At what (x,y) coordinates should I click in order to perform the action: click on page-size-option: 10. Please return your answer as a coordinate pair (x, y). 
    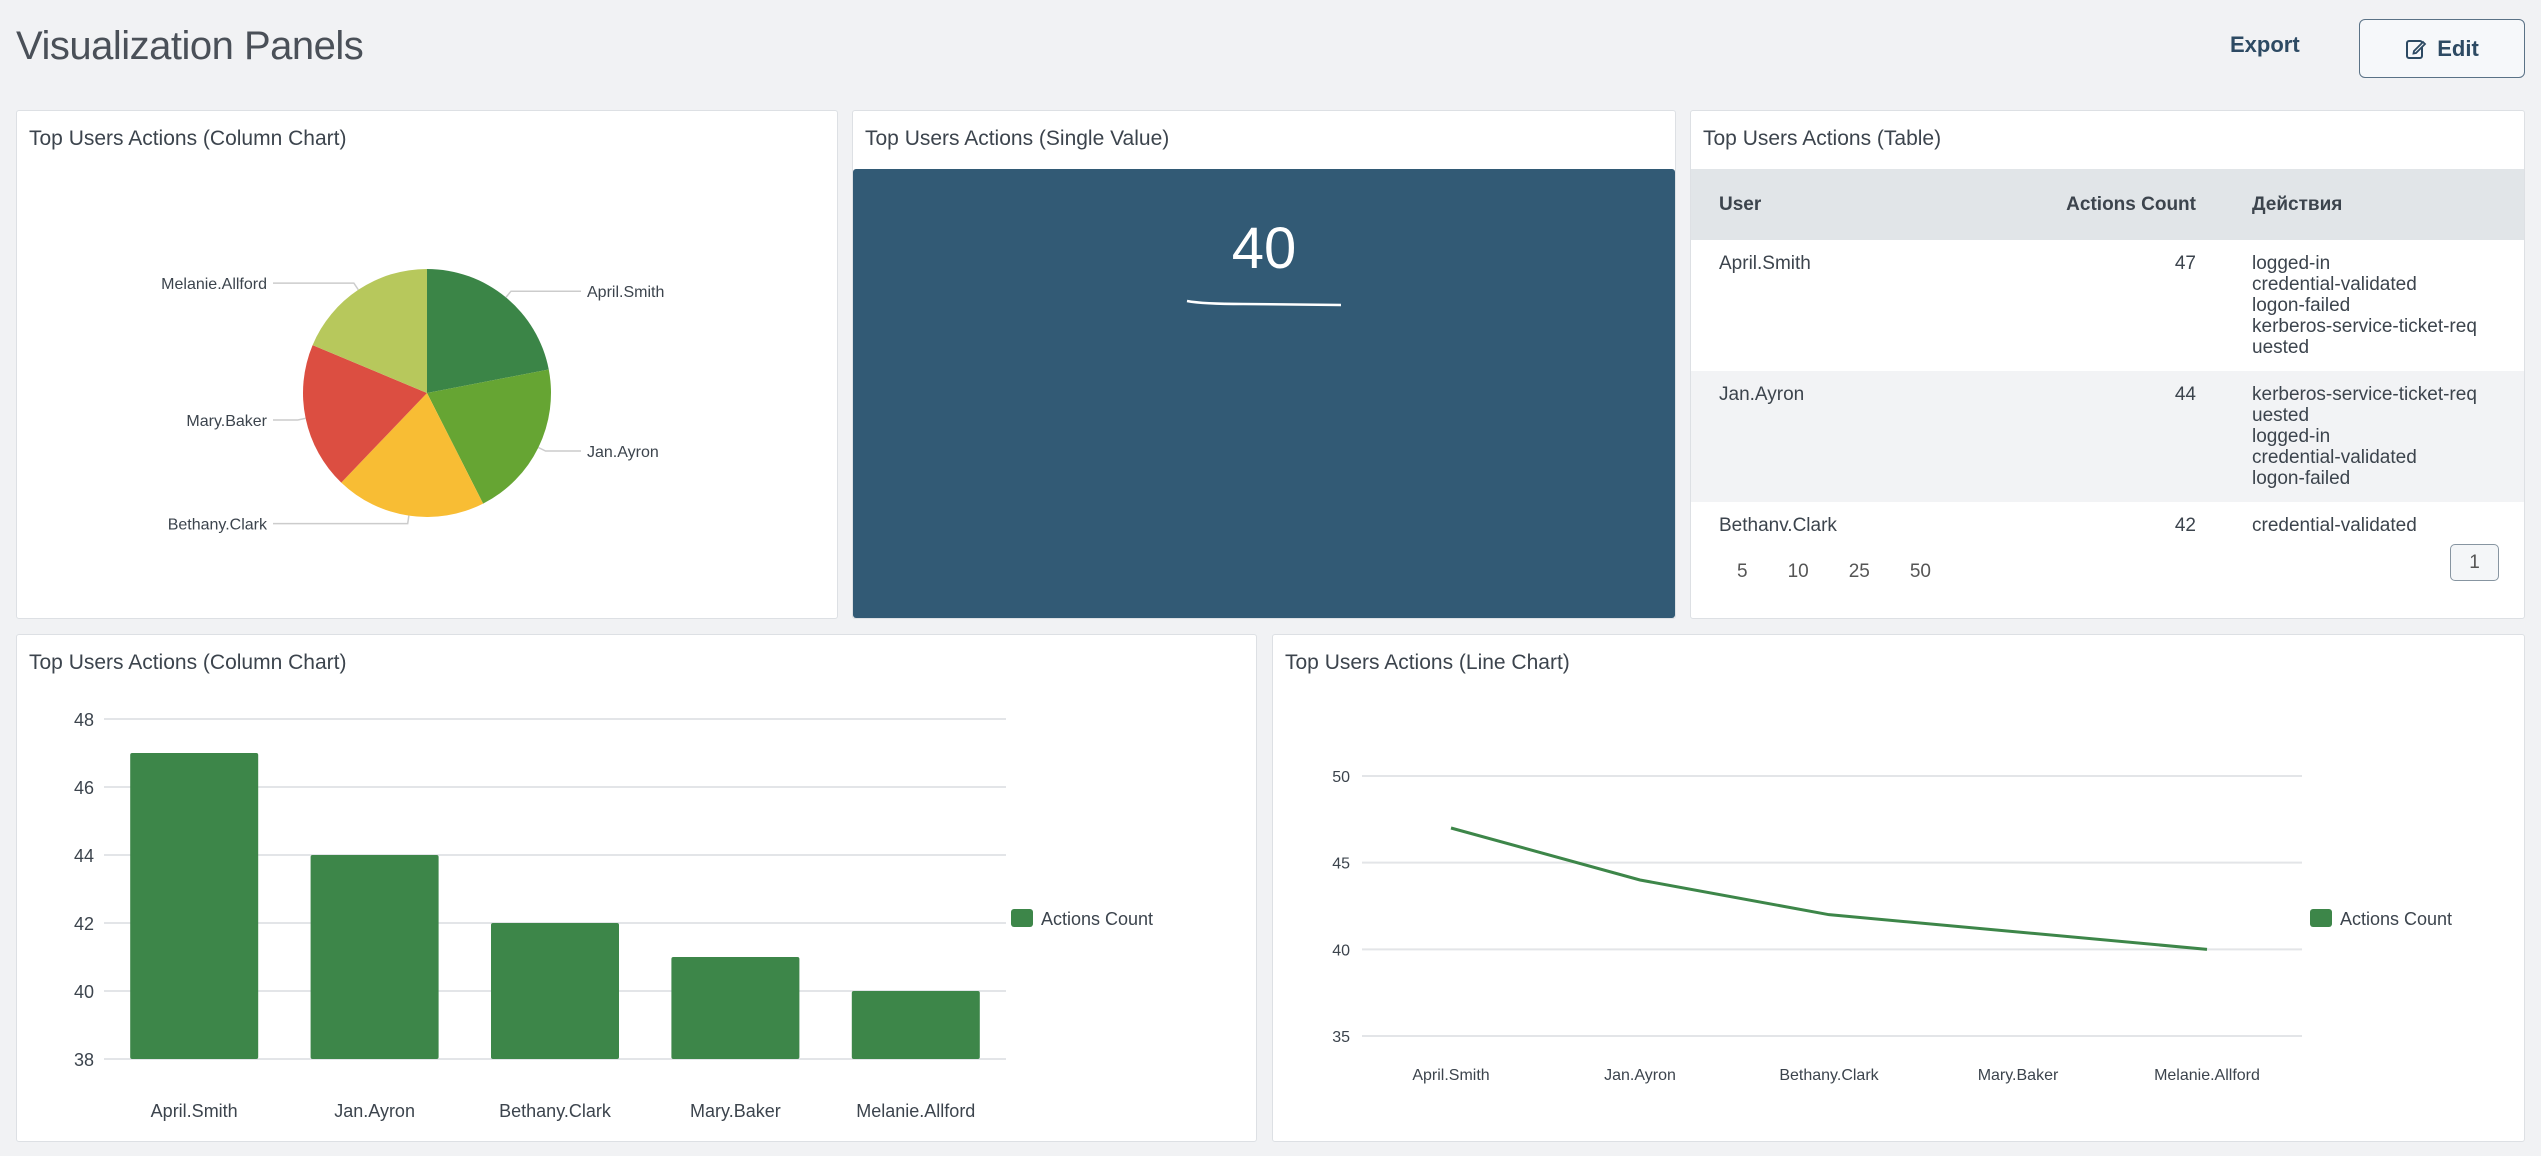
    Looking at the image, I should click on (1798, 572).